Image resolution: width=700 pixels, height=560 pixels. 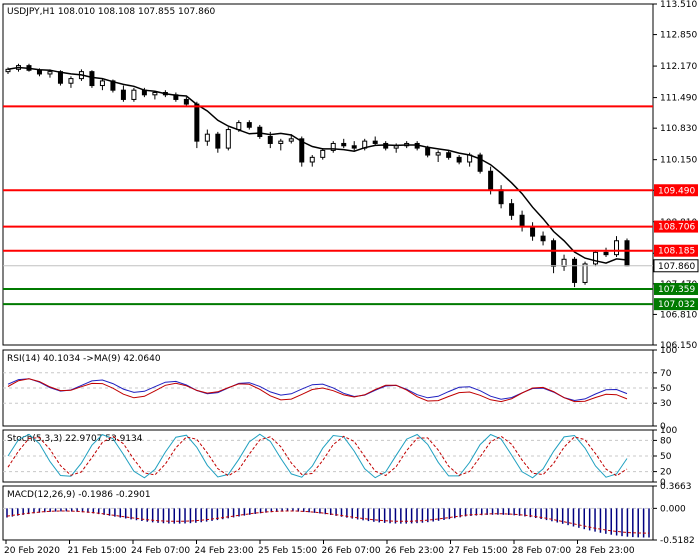 What do you see at coordinates (678, 99) in the screenshot?
I see `price-tick-label: 111.490` at bounding box center [678, 99].